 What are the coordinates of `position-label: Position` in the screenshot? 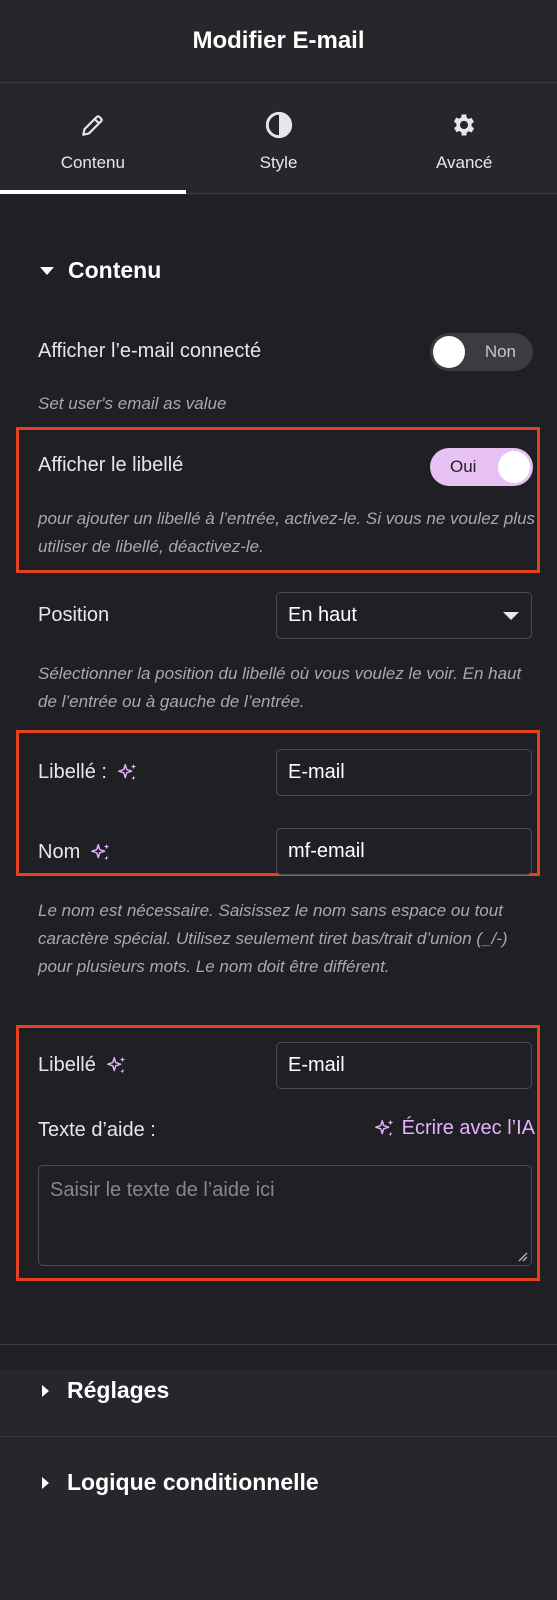 It's located at (74, 615).